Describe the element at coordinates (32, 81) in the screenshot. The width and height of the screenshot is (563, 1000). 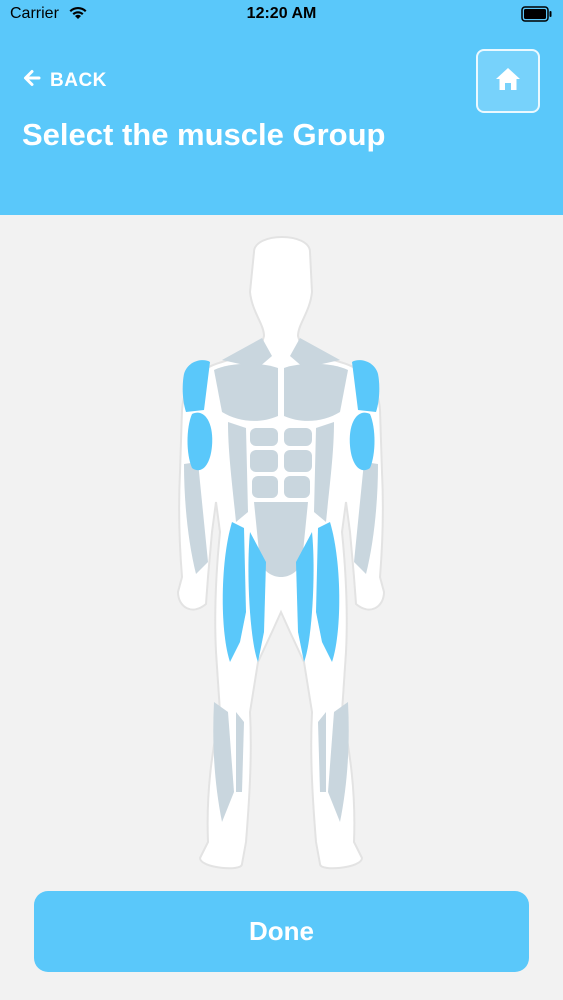
I see `arrow-left-icon` at that location.